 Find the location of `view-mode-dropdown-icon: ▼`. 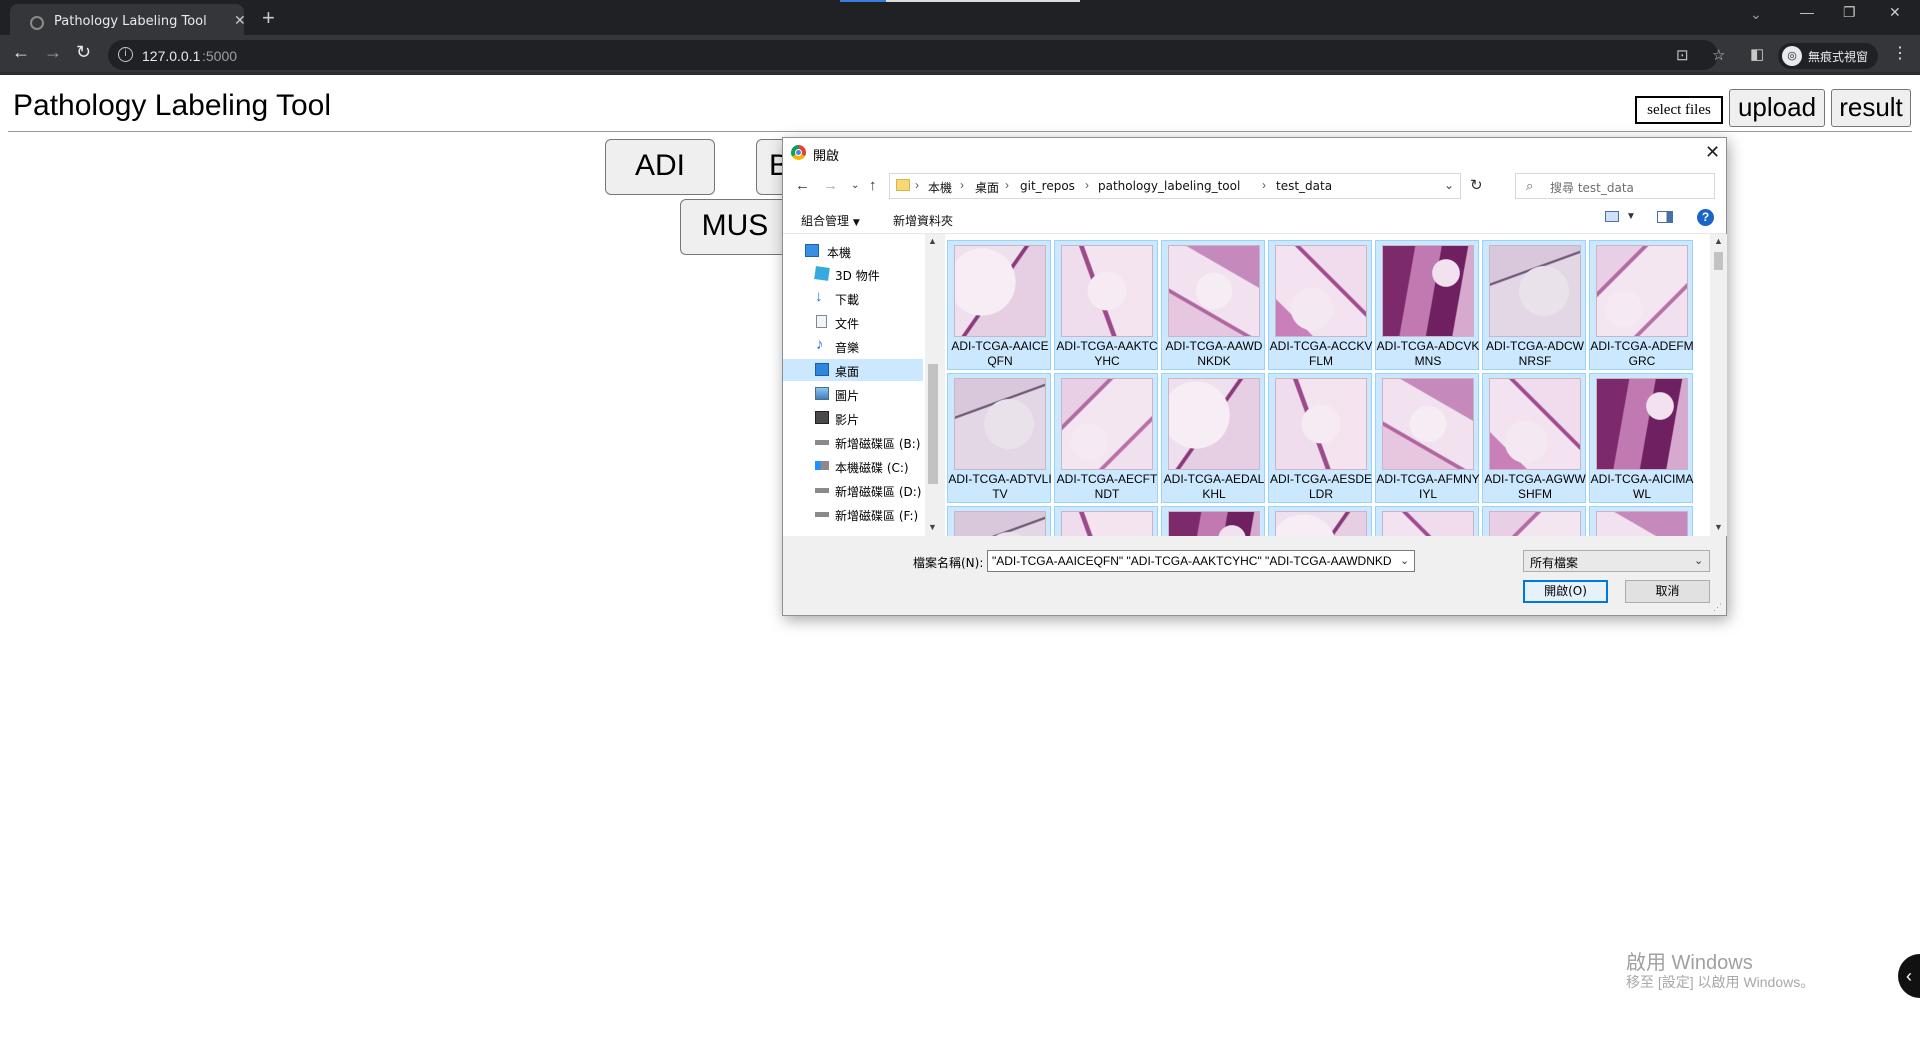

view-mode-dropdown-icon: ▼ is located at coordinates (1631, 216).